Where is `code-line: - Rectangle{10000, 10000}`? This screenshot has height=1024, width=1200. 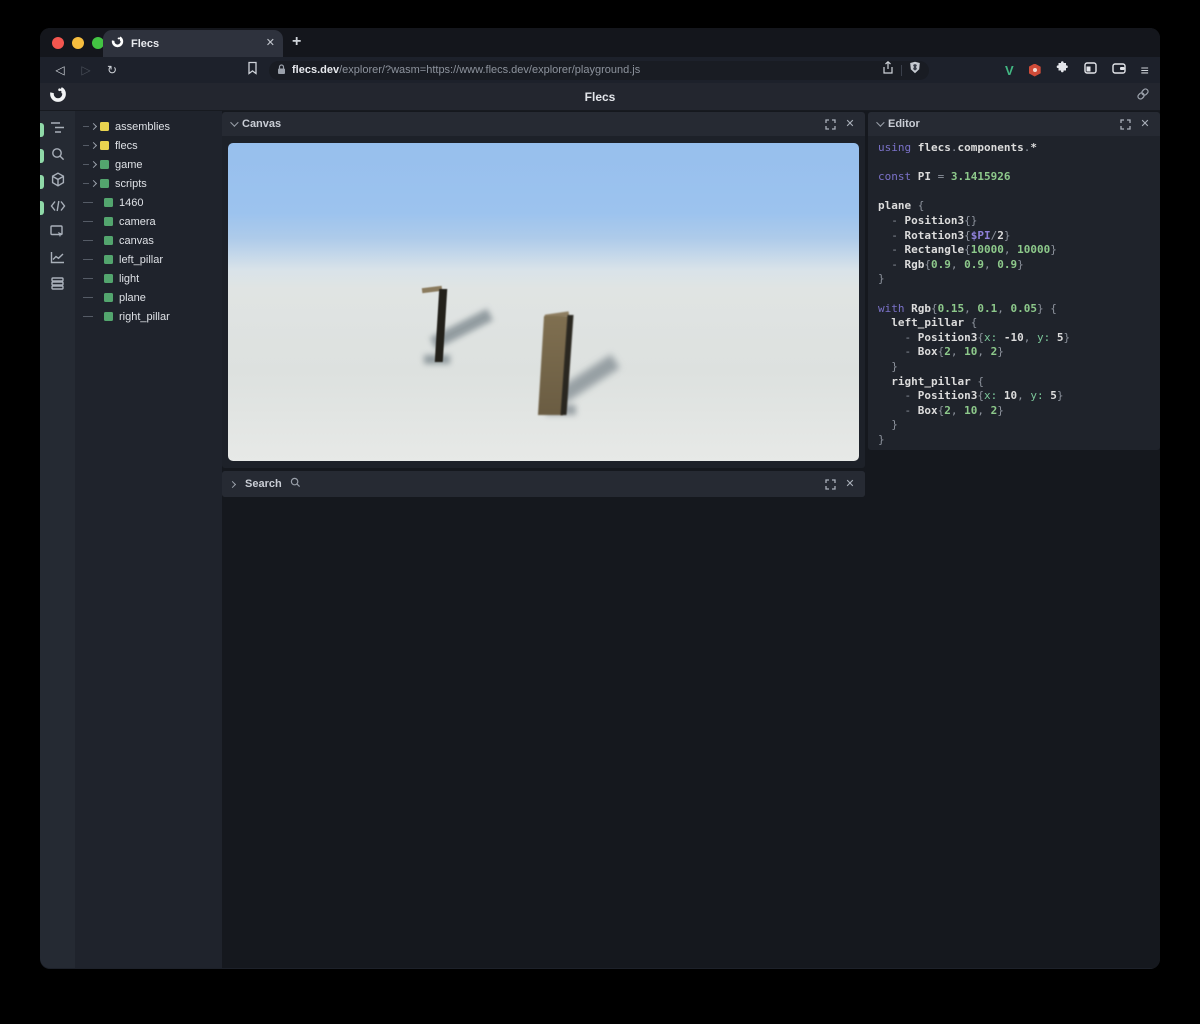
code-line: - Rectangle{10000, 10000} is located at coordinates (967, 250).